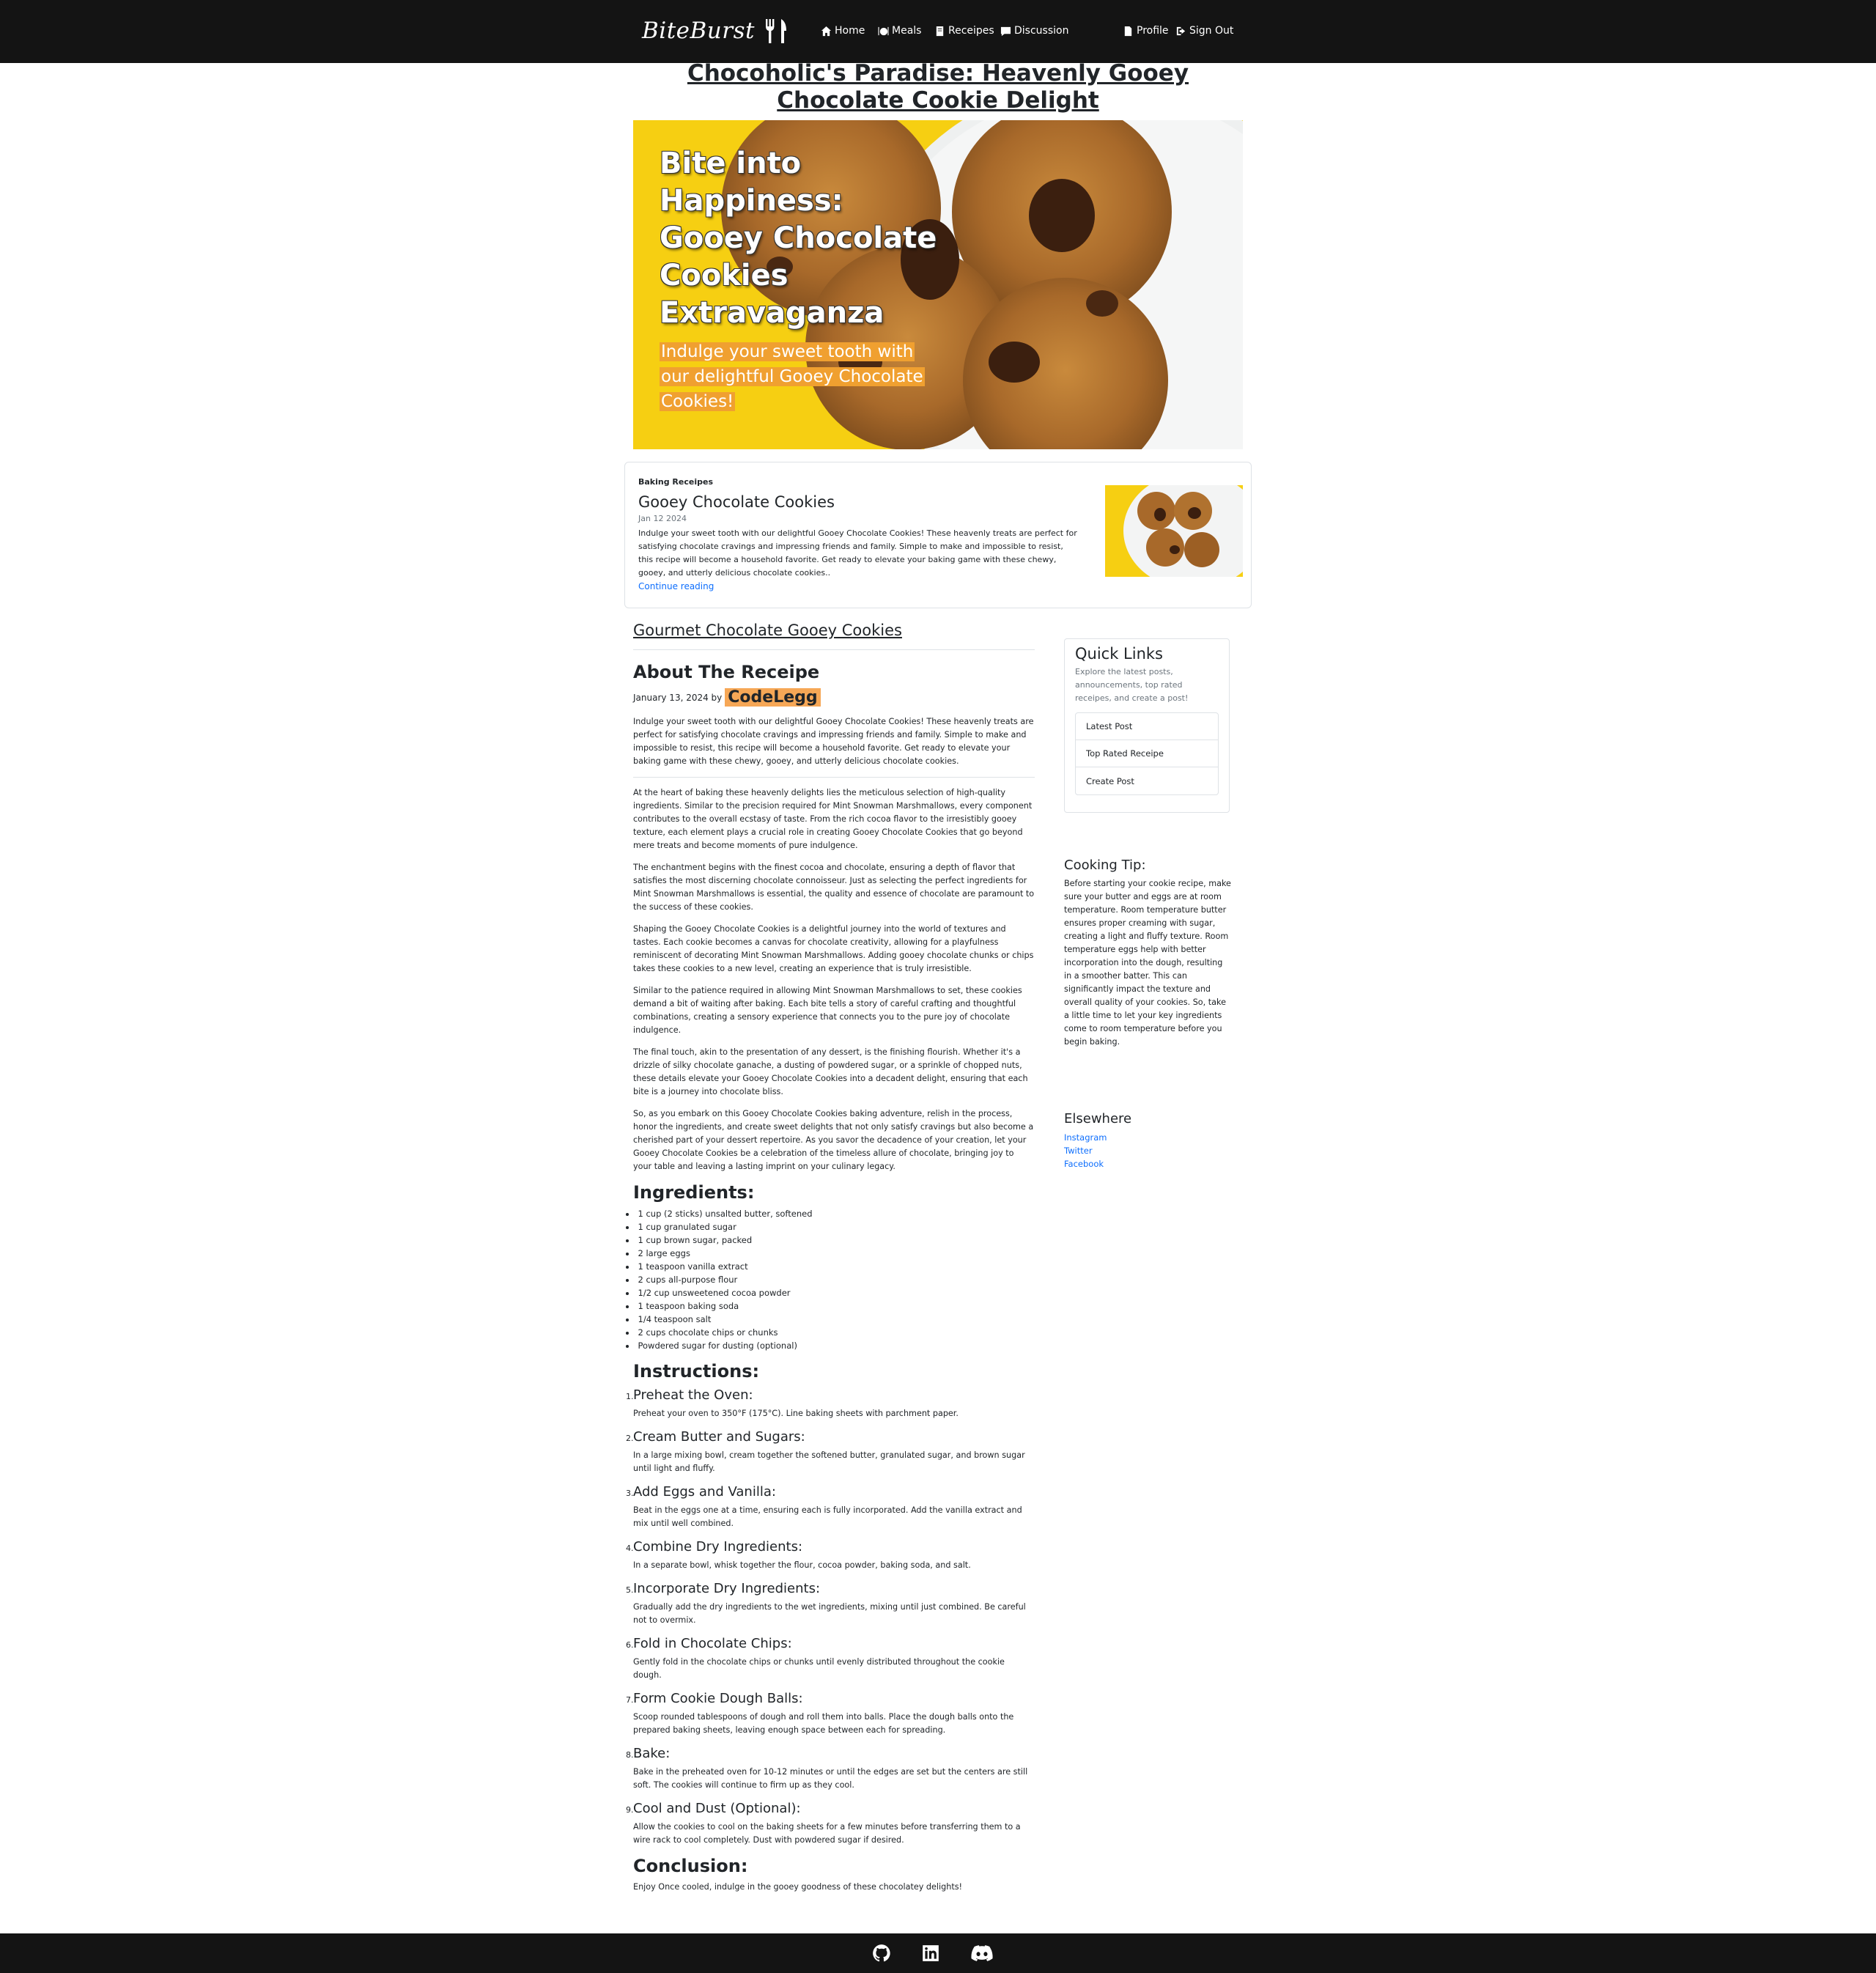 This screenshot has width=1876, height=1973. I want to click on card-thumbnail, so click(1174, 531).